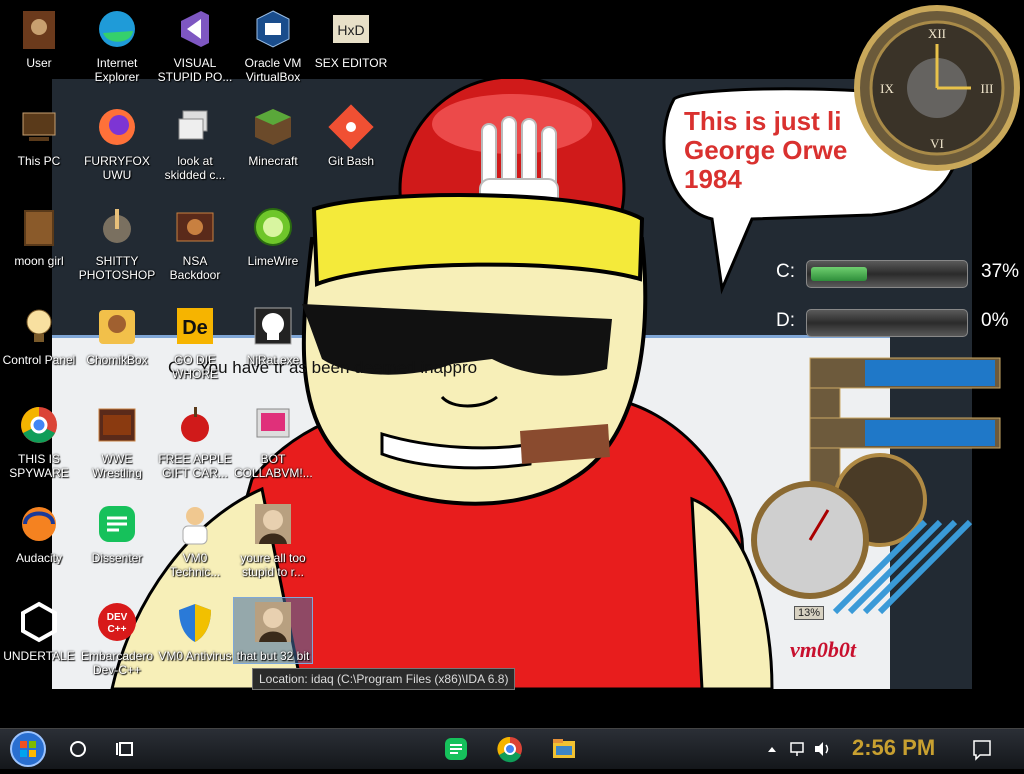  Describe the element at coordinates (117, 466) in the screenshot. I see `desktop-icon-label: WWE Wrestling` at that location.